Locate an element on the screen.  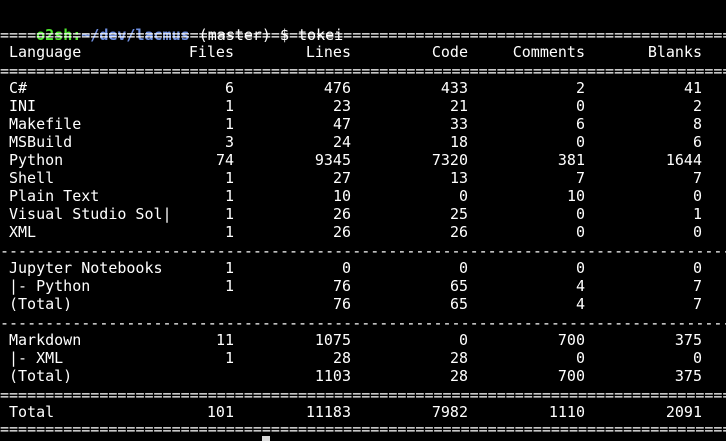
cell-comments: 10 is located at coordinates (575, 196).